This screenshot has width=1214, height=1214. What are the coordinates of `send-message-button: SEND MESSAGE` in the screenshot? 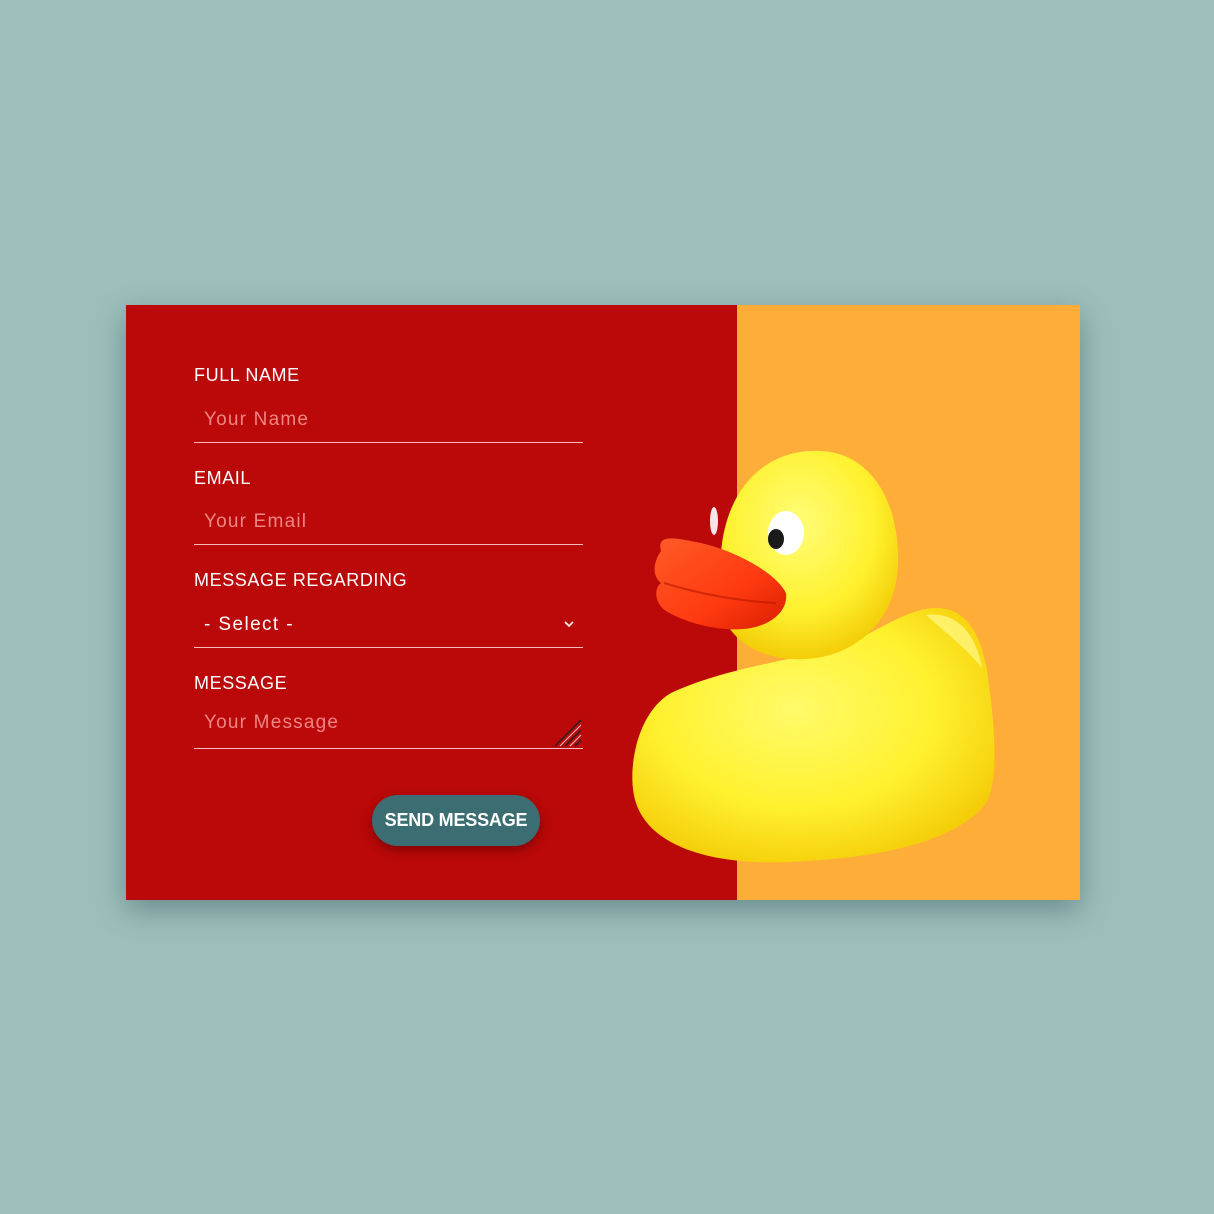 It's located at (456, 820).